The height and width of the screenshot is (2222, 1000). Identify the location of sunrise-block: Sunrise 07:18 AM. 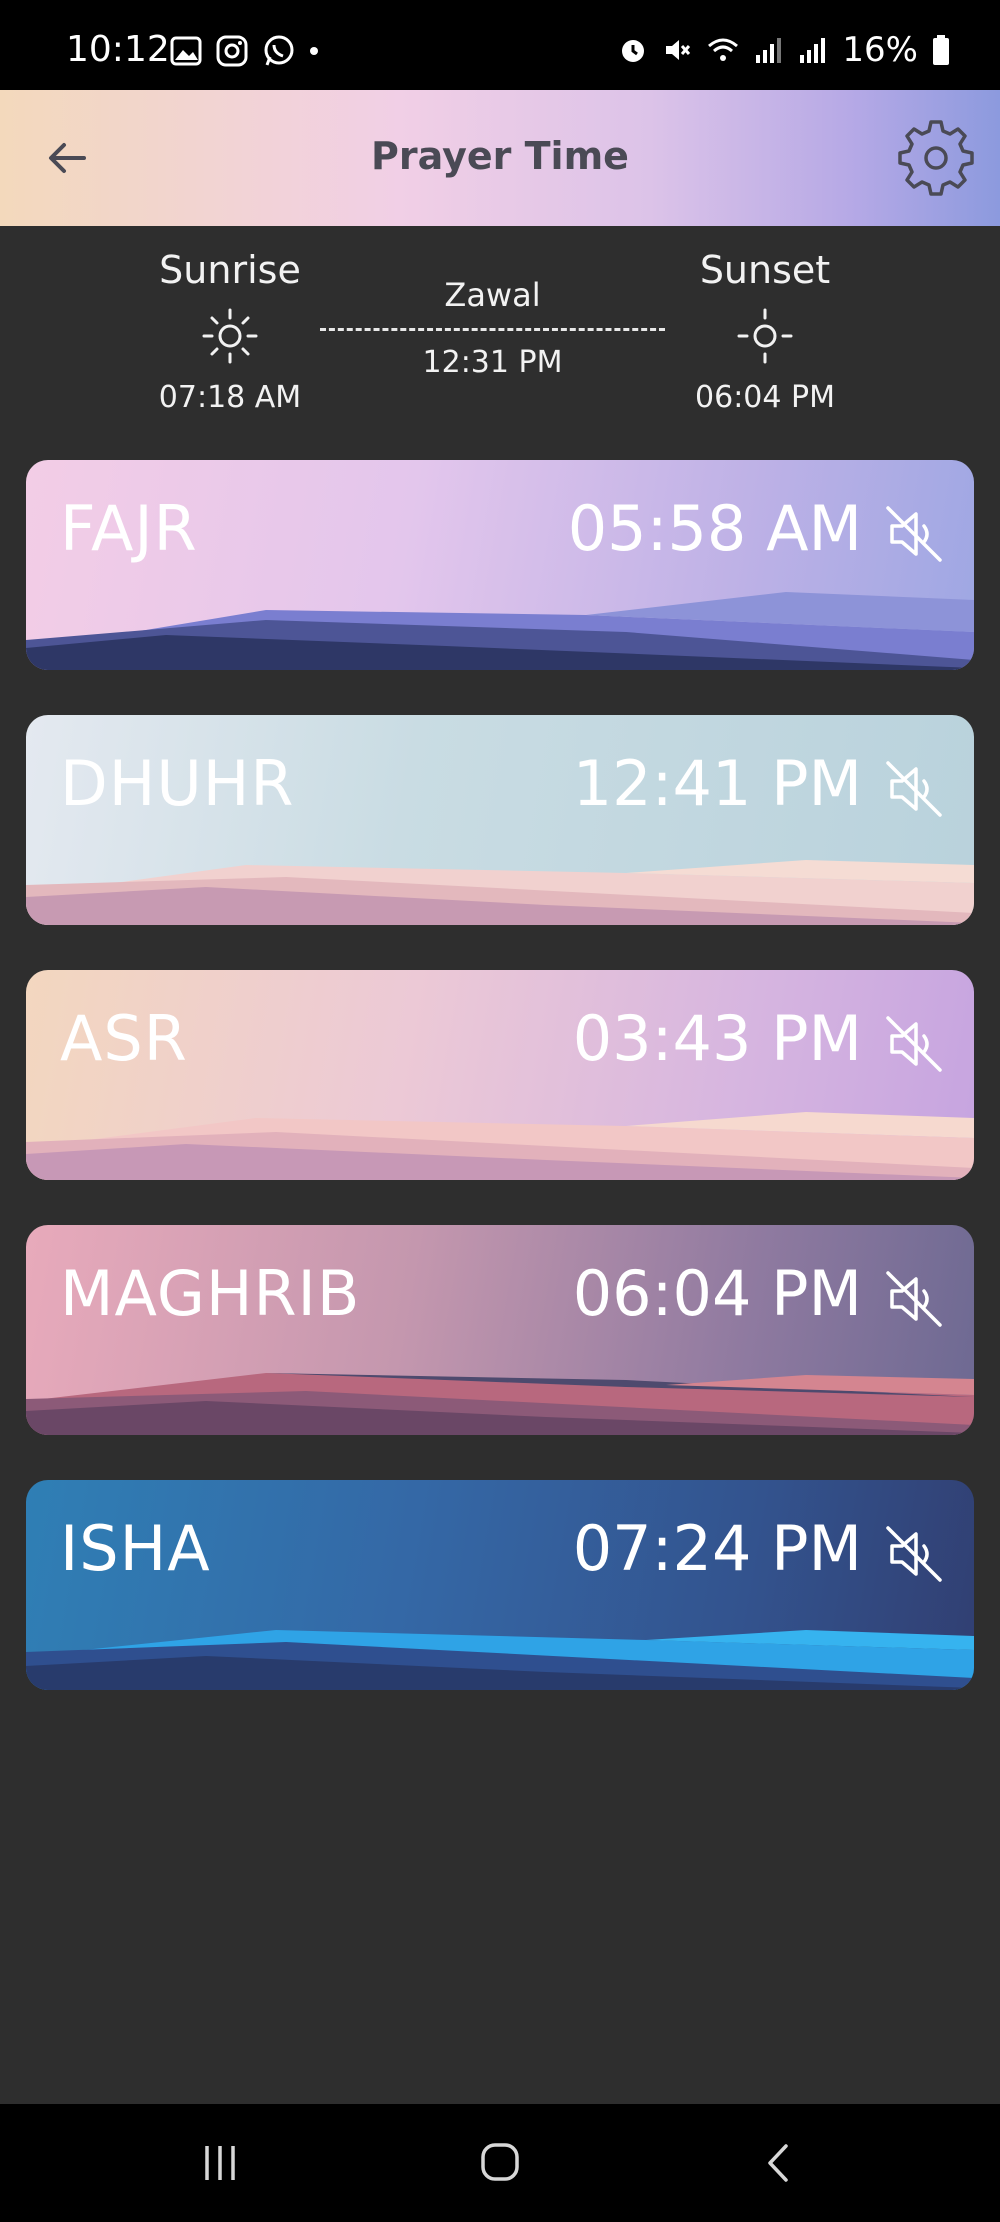
(230, 331).